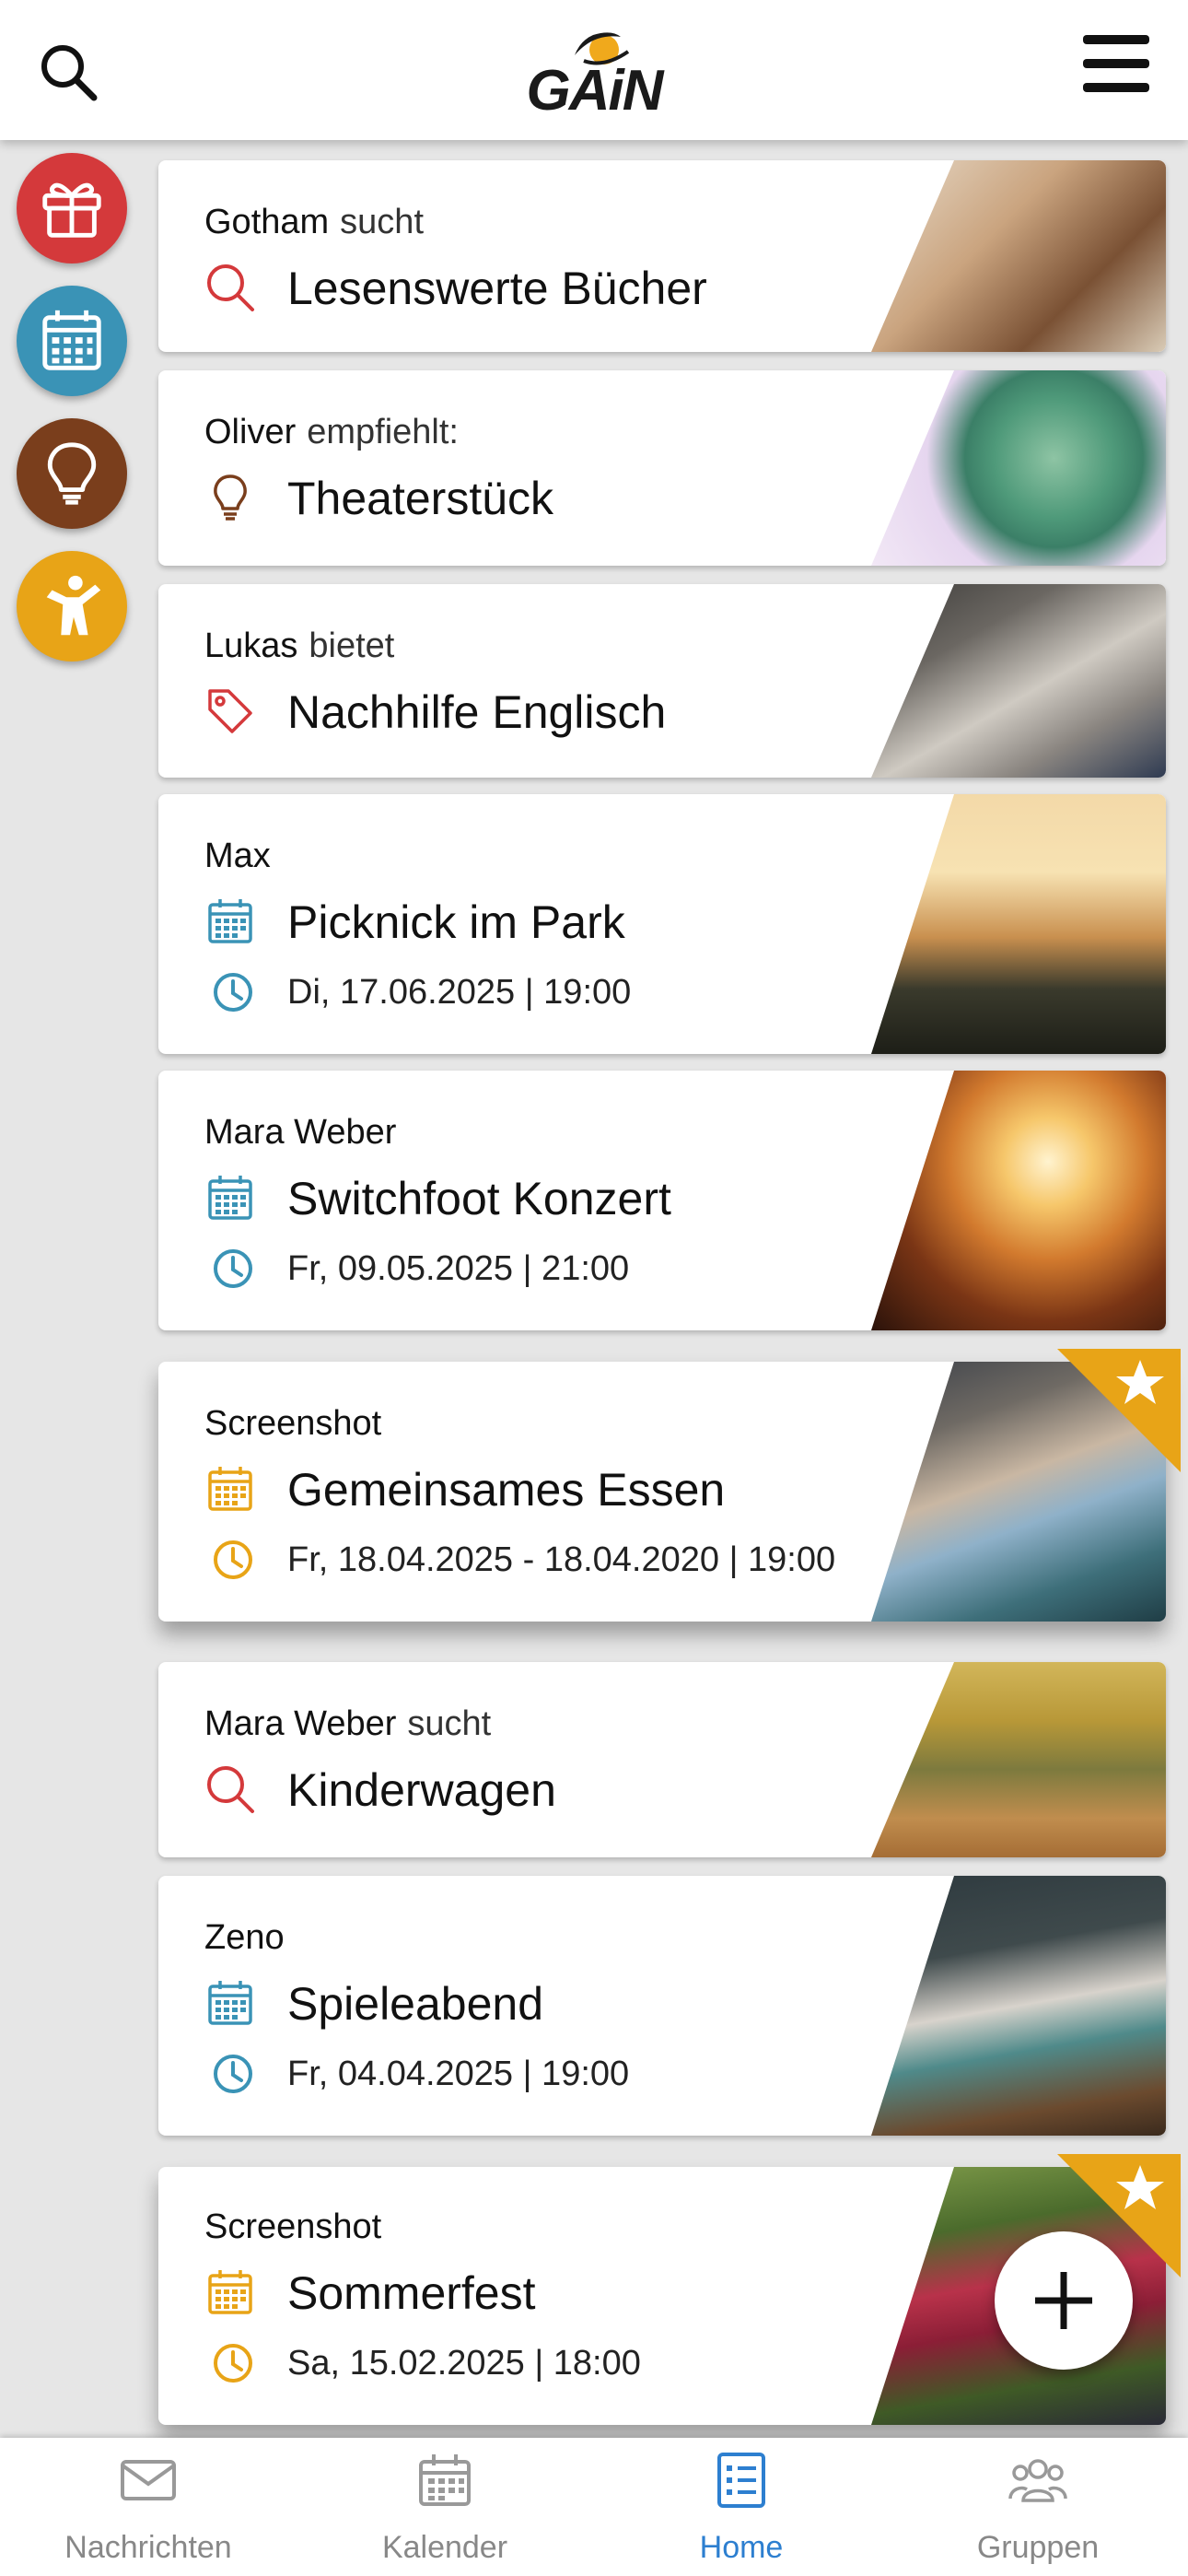 The image size is (1188, 2576). What do you see at coordinates (456, 922) in the screenshot?
I see `card-title: Picknick im Park` at bounding box center [456, 922].